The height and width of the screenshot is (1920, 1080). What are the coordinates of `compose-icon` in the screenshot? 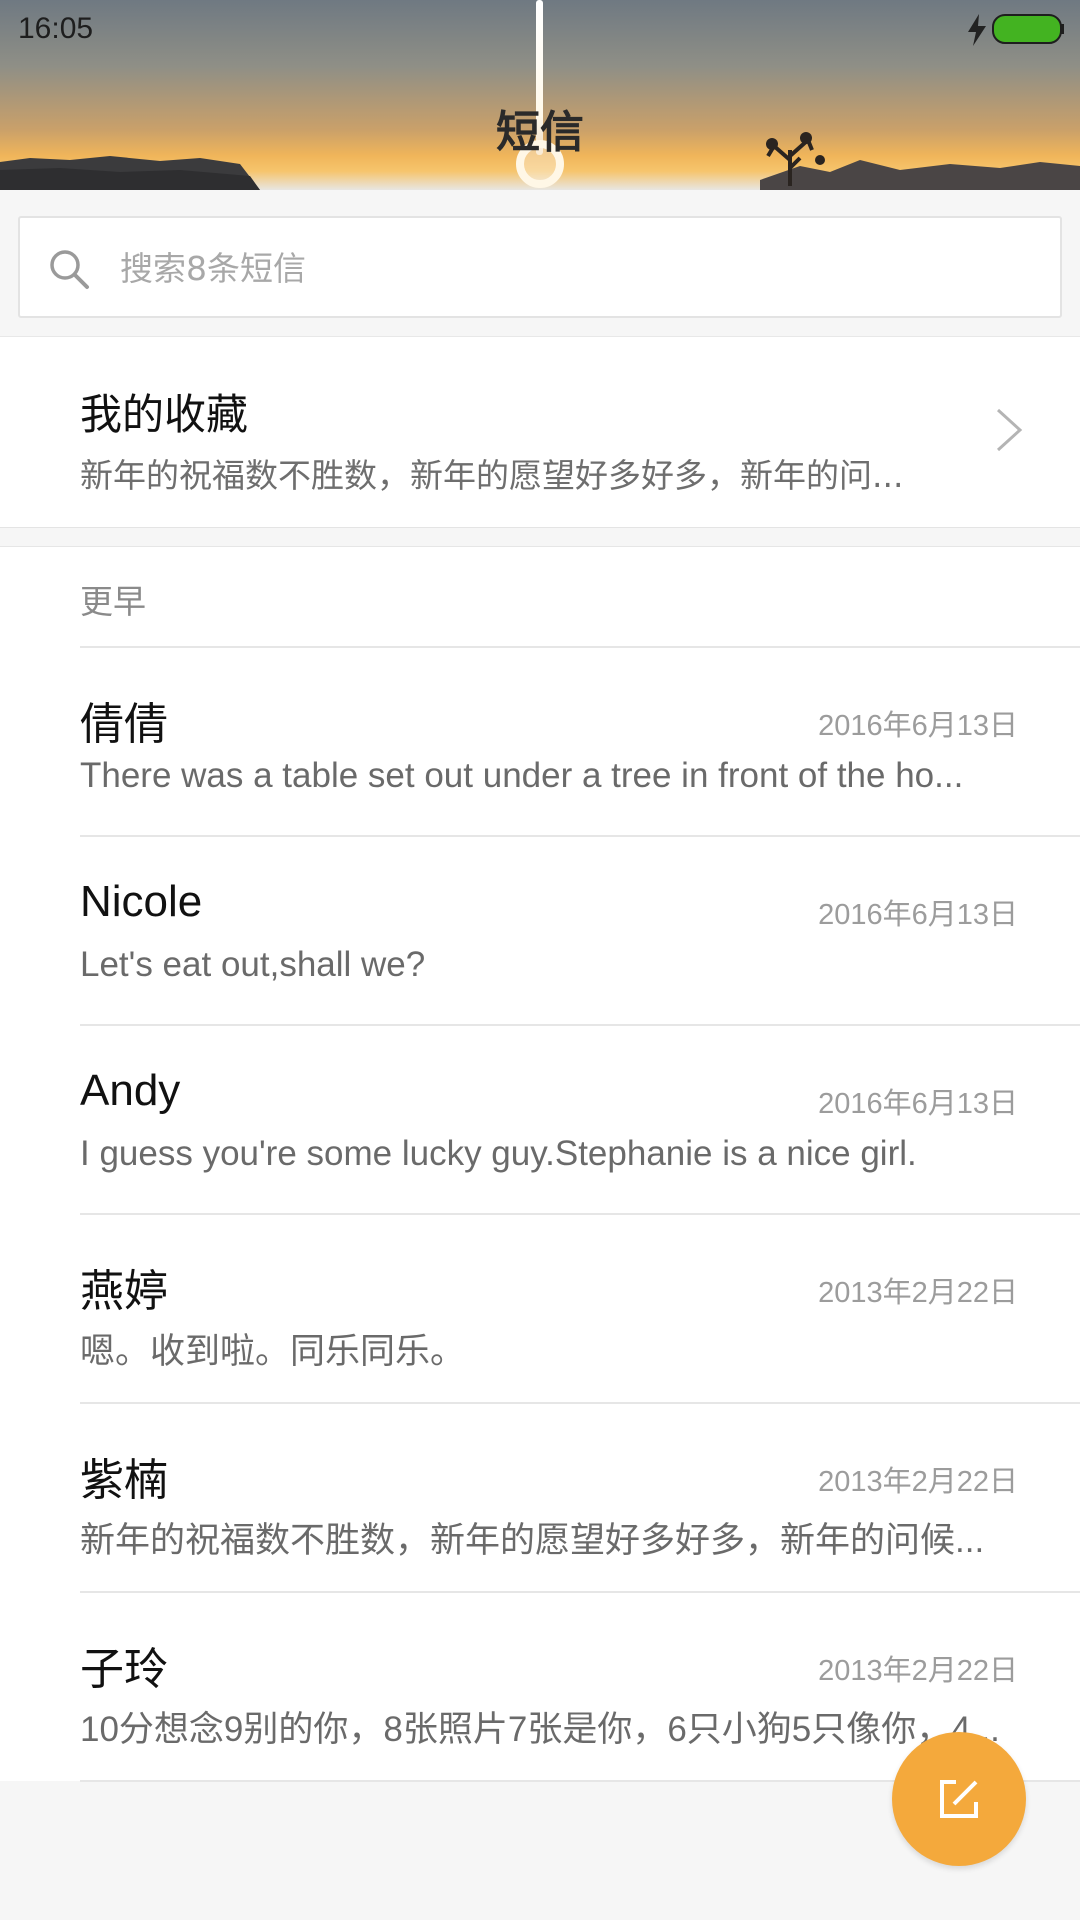 It's located at (959, 1799).